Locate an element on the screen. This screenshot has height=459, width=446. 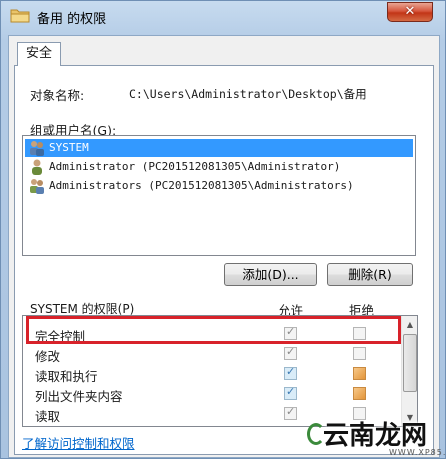
folder-icon is located at coordinates (20, 16).